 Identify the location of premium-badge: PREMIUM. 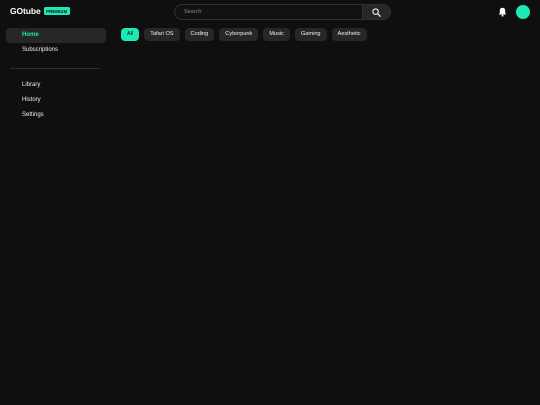
(56, 11).